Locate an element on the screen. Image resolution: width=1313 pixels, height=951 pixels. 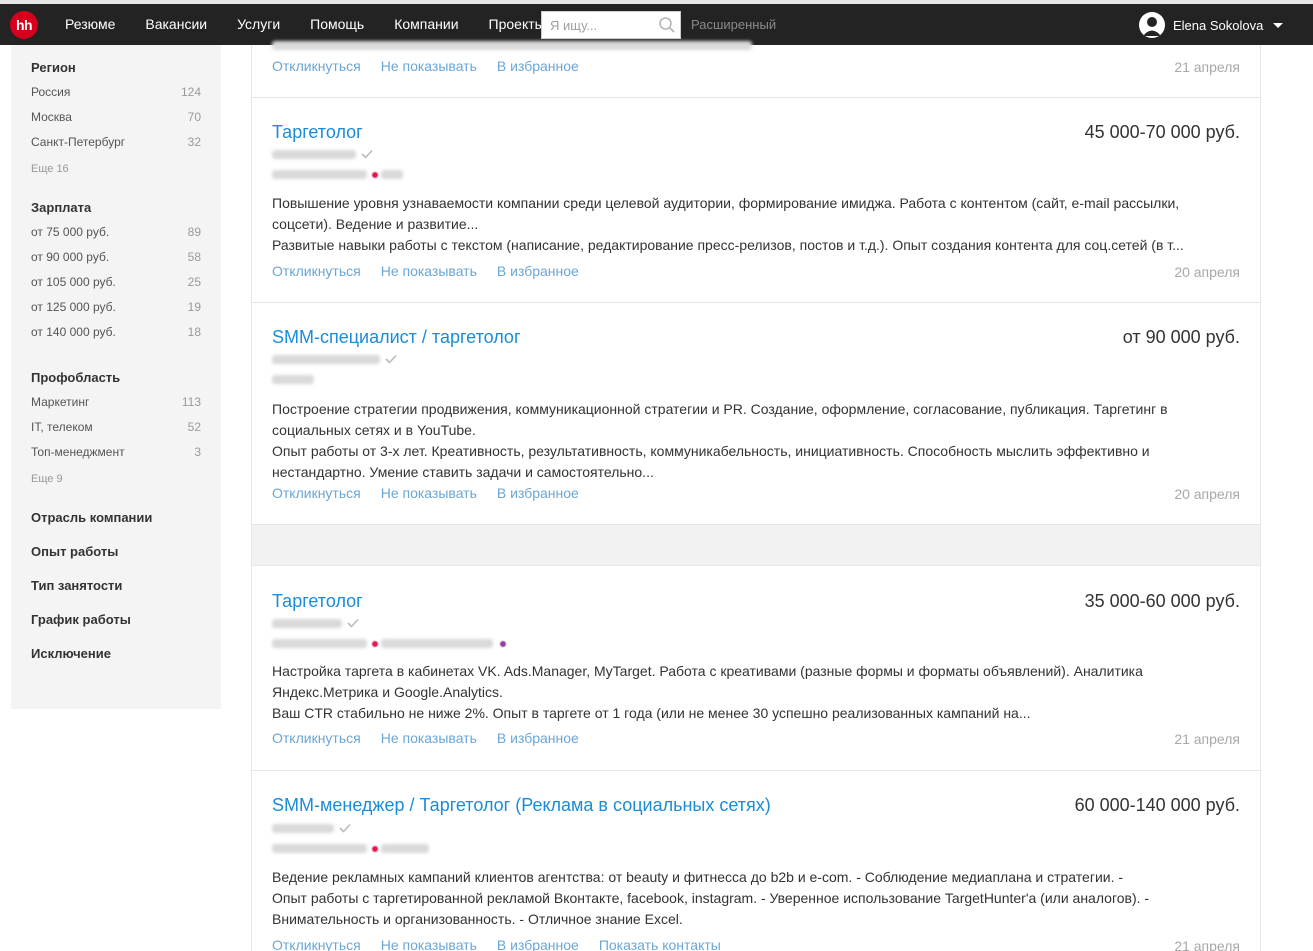
filter-count: 89 is located at coordinates (194, 232).